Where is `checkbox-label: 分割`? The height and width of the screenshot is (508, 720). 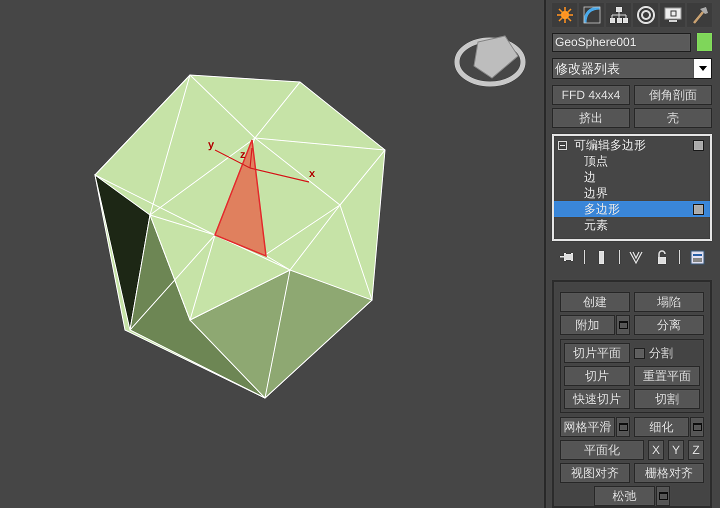 checkbox-label: 分割 is located at coordinates (661, 353).